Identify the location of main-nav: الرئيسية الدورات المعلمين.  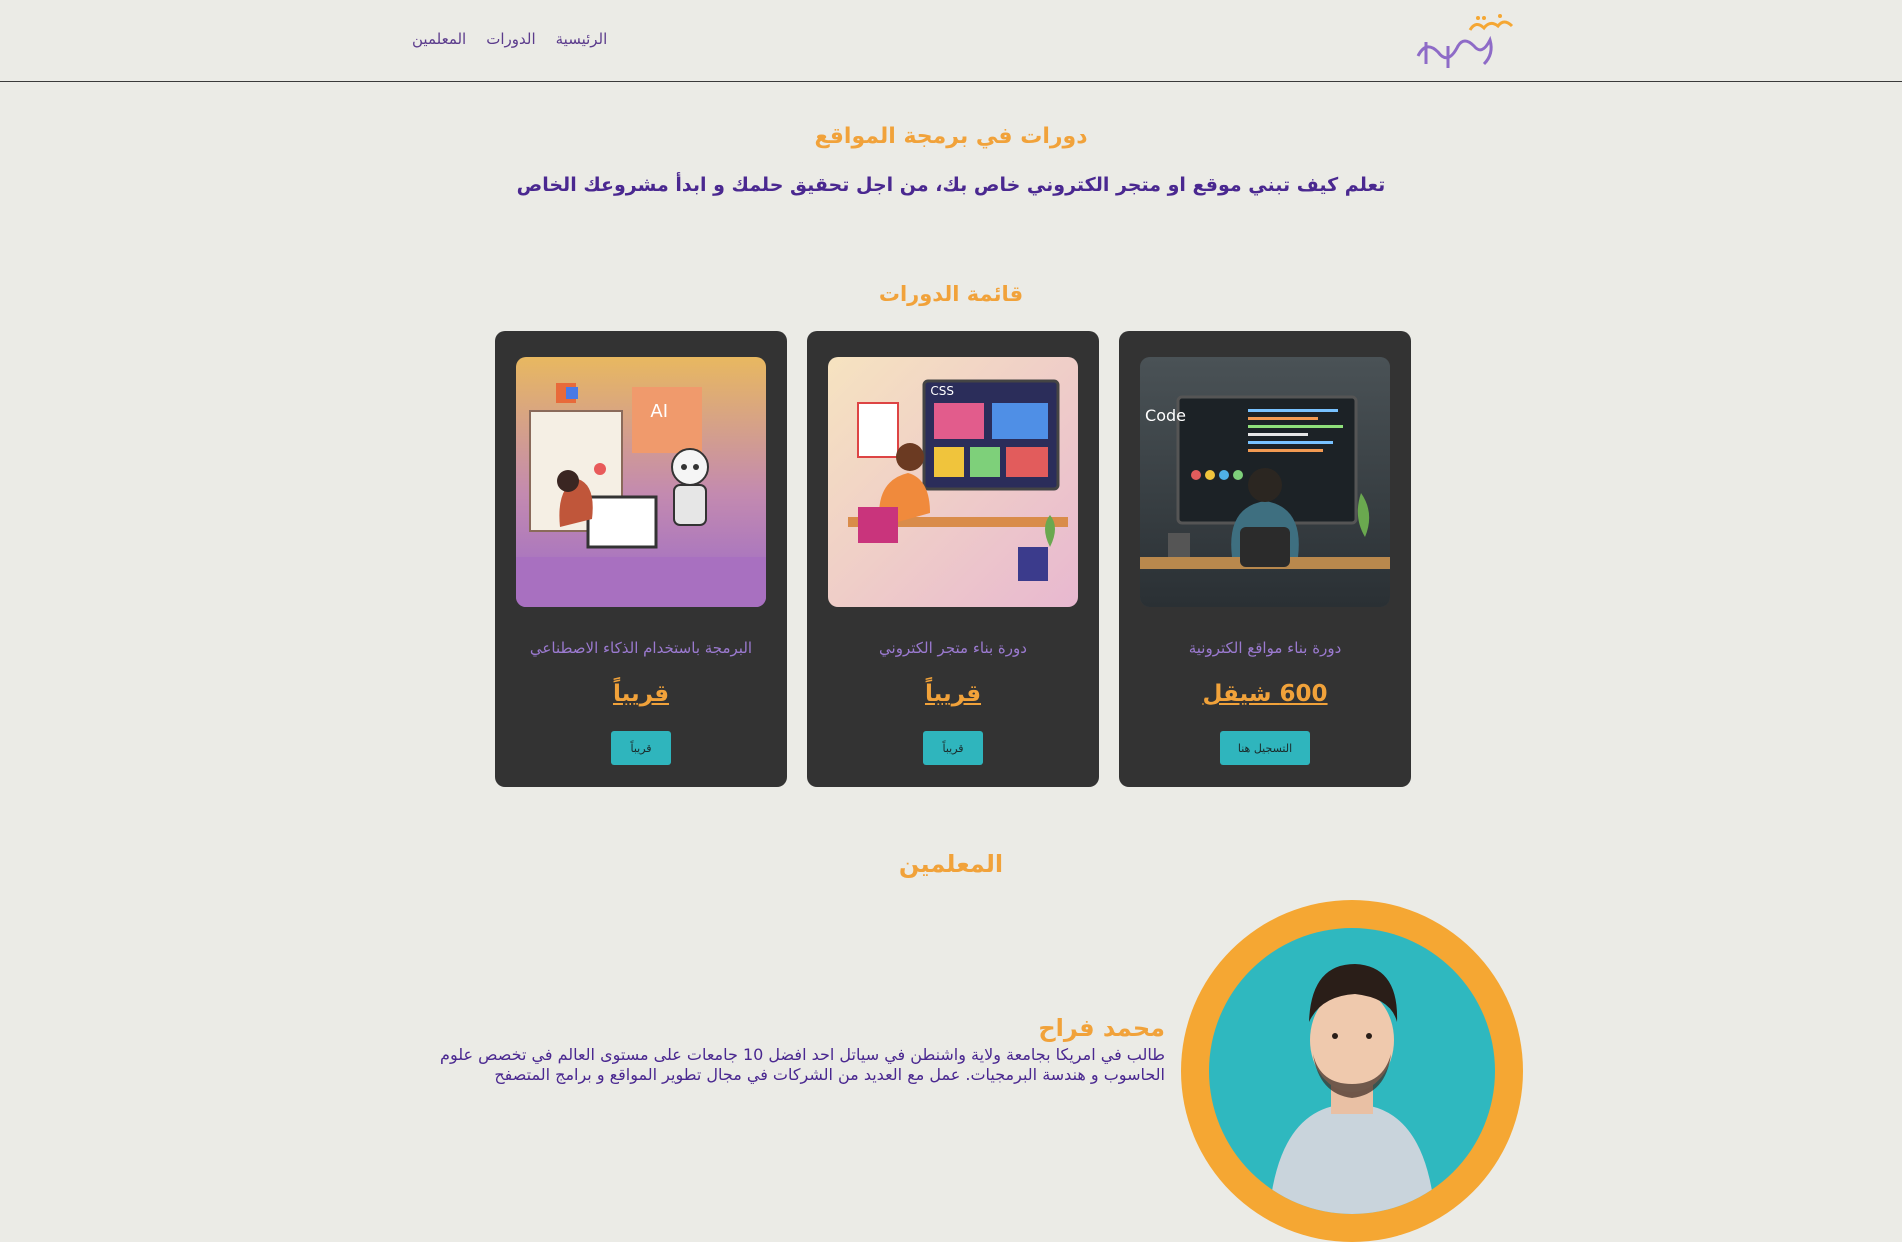
(509, 42).